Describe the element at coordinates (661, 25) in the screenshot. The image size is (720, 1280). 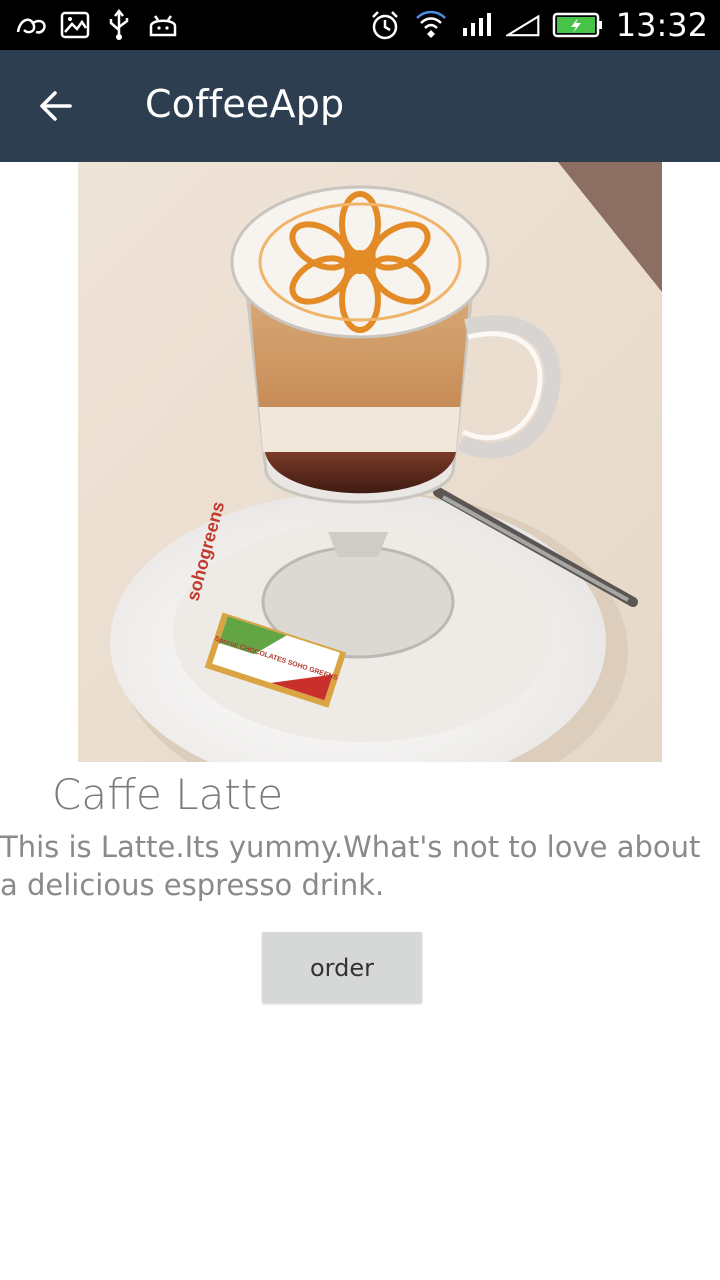
I see `status-time: 13:32` at that location.